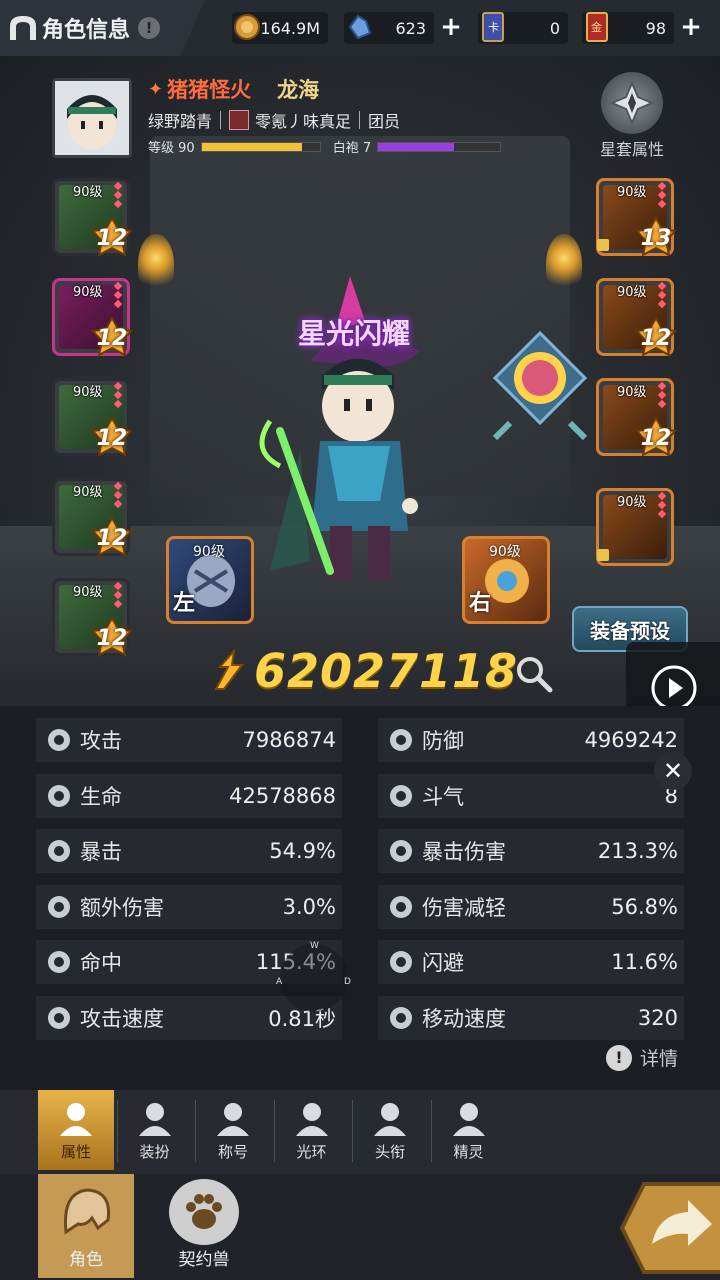  What do you see at coordinates (493, 27) in the screenshot?
I see `svg-text: 卡` at bounding box center [493, 27].